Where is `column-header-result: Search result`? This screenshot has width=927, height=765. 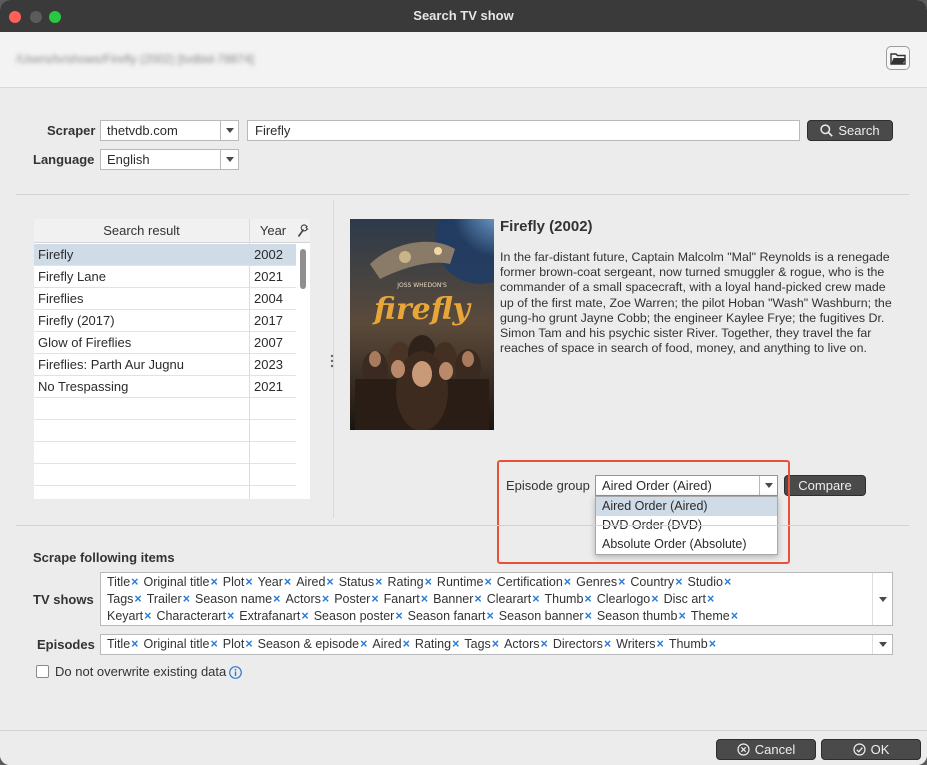
column-header-result: Search result is located at coordinates (141, 231).